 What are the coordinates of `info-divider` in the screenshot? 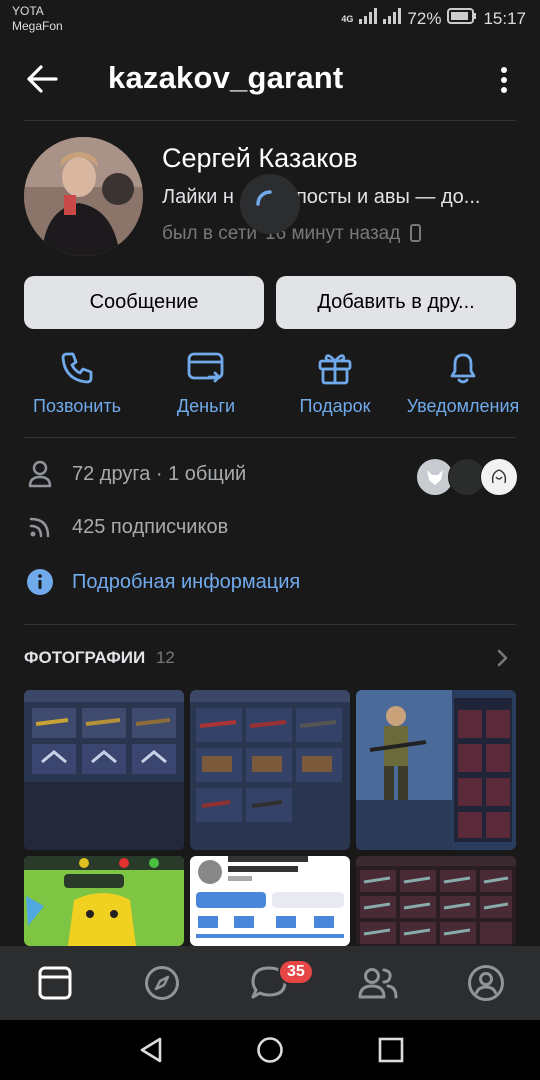 It's located at (270, 624).